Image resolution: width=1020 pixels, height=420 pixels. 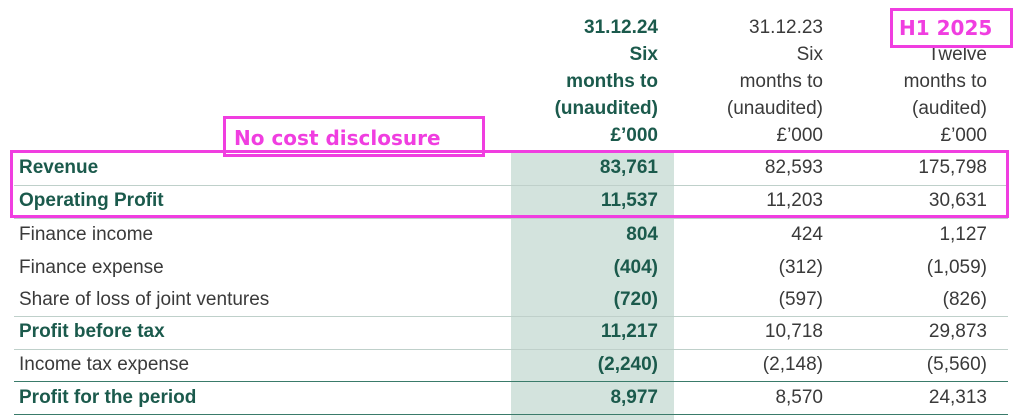 What do you see at coordinates (629, 331) in the screenshot?
I see `value-current: 11,217` at bounding box center [629, 331].